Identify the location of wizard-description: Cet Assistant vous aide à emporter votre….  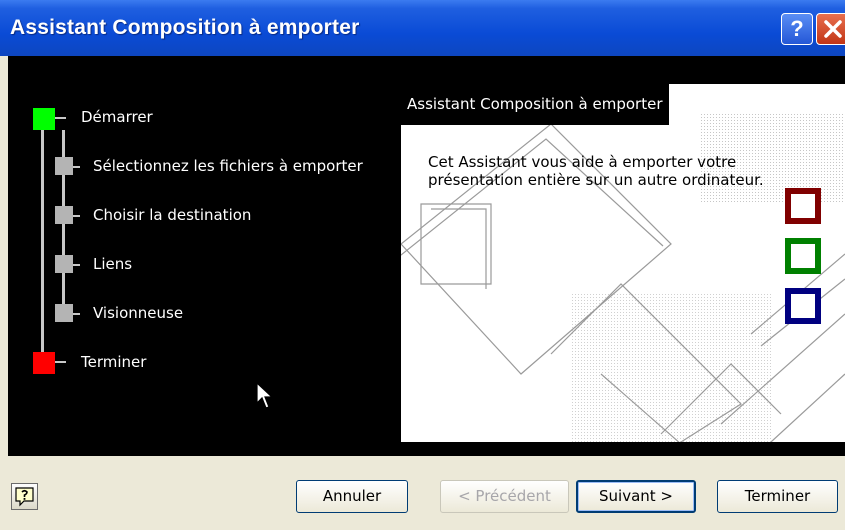
(596, 171).